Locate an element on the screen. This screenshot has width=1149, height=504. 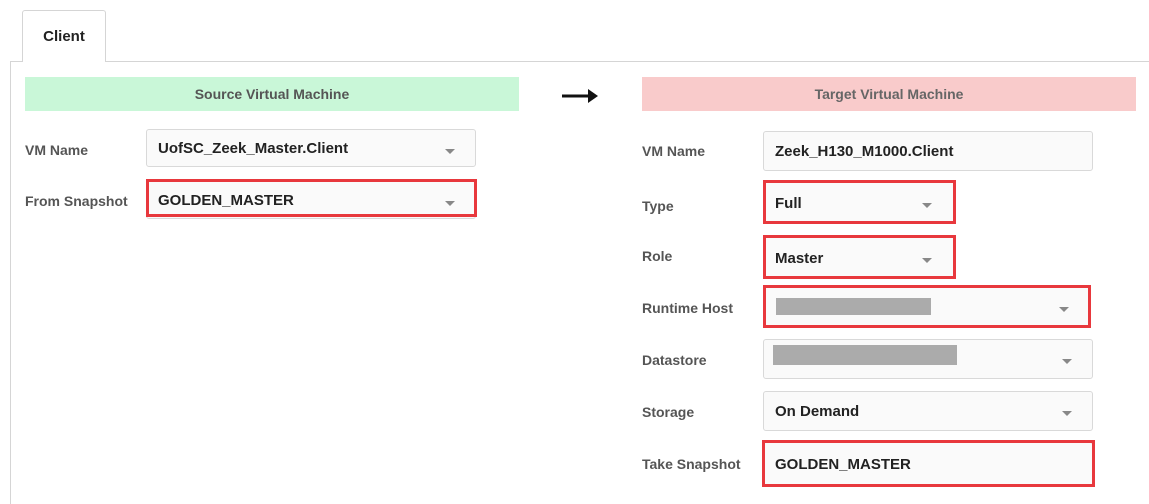
target-vm-name-input: Zeek_H130_M1000.Client is located at coordinates (928, 151).